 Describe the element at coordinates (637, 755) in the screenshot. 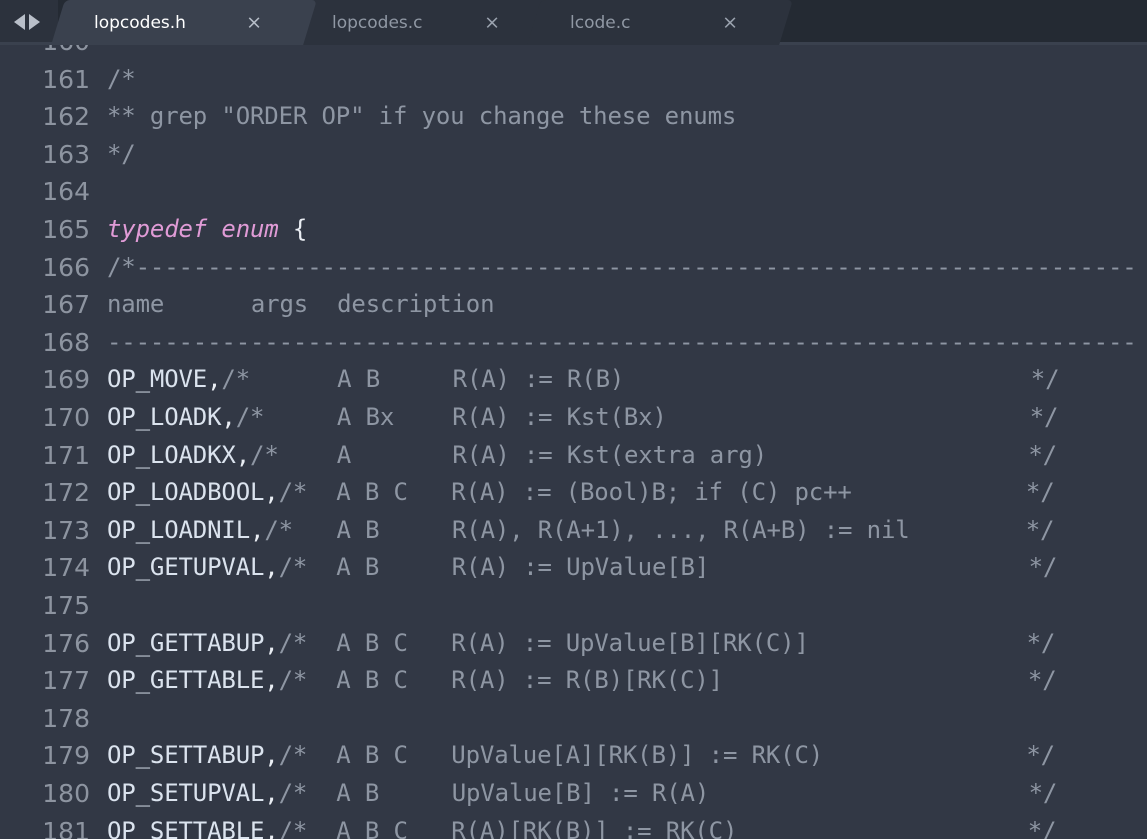

I see `token-comment: UpValue[A][RK(B)] := RK(C)` at that location.